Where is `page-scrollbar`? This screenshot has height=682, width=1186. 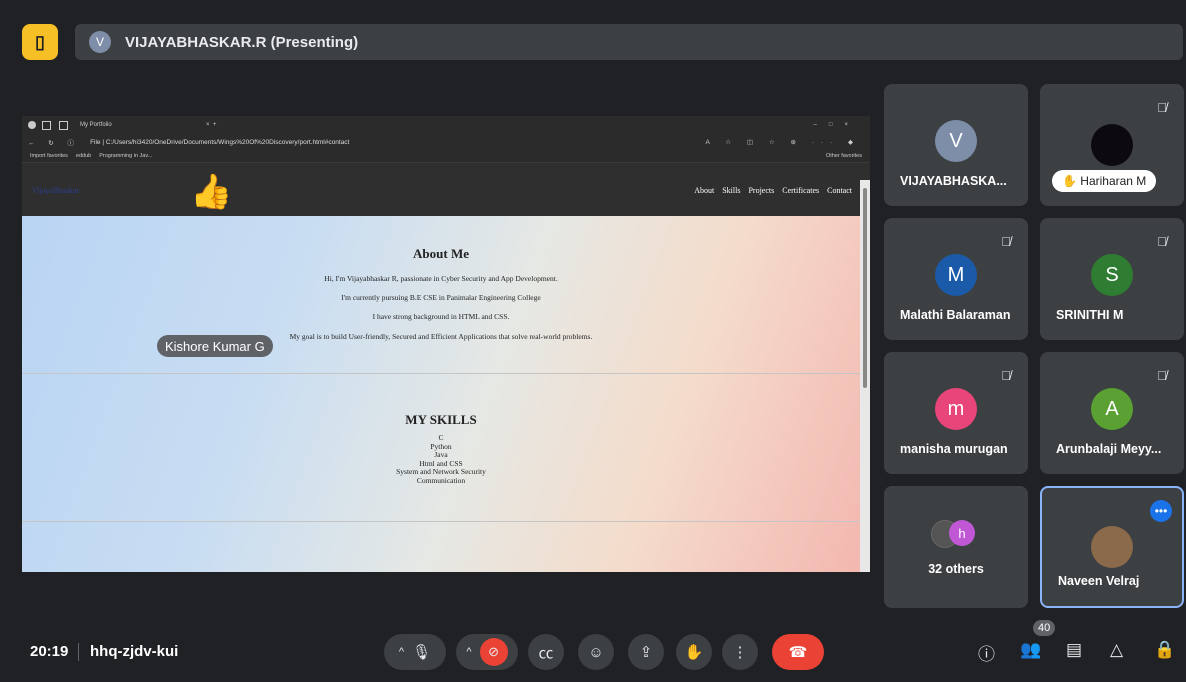 page-scrollbar is located at coordinates (865, 376).